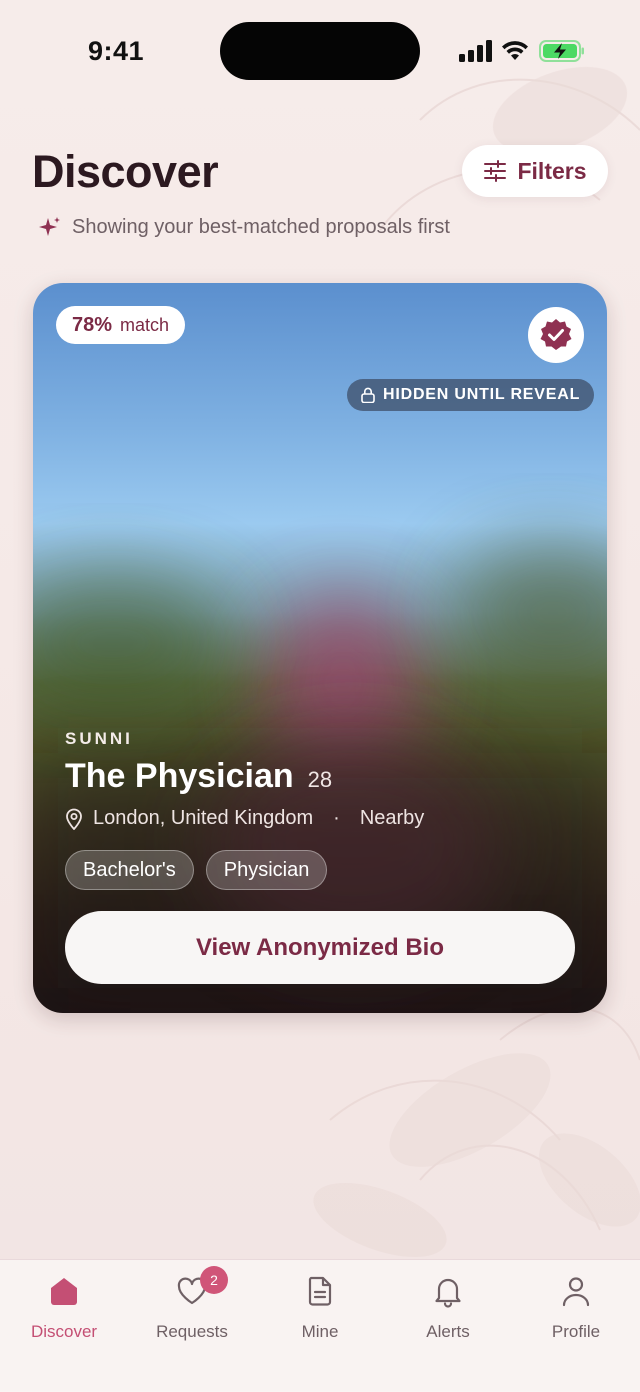 The image size is (640, 1392). I want to click on proximity-text: Nearby, so click(392, 818).